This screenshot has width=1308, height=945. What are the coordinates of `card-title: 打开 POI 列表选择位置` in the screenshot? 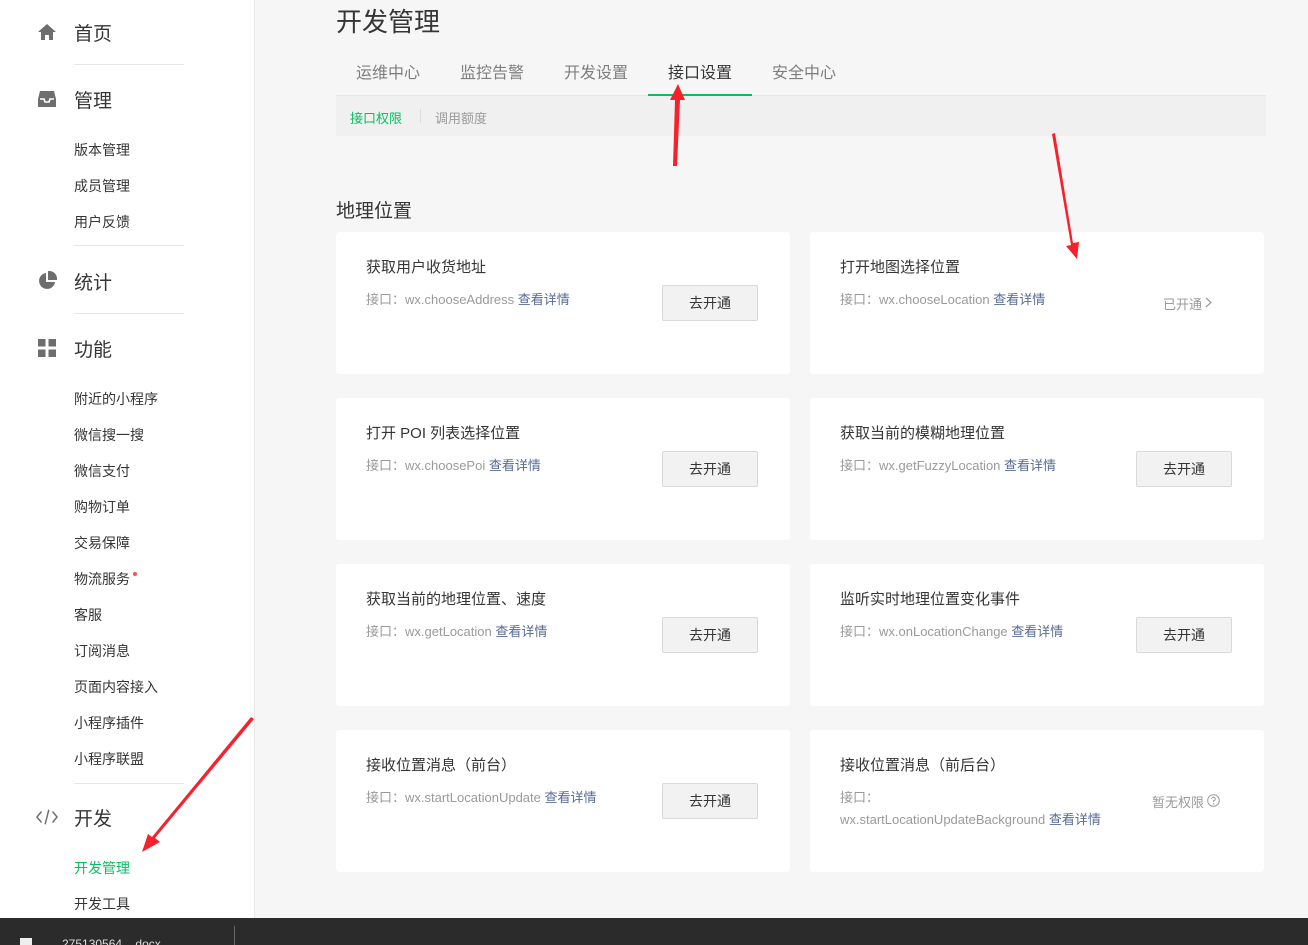 It's located at (443, 433).